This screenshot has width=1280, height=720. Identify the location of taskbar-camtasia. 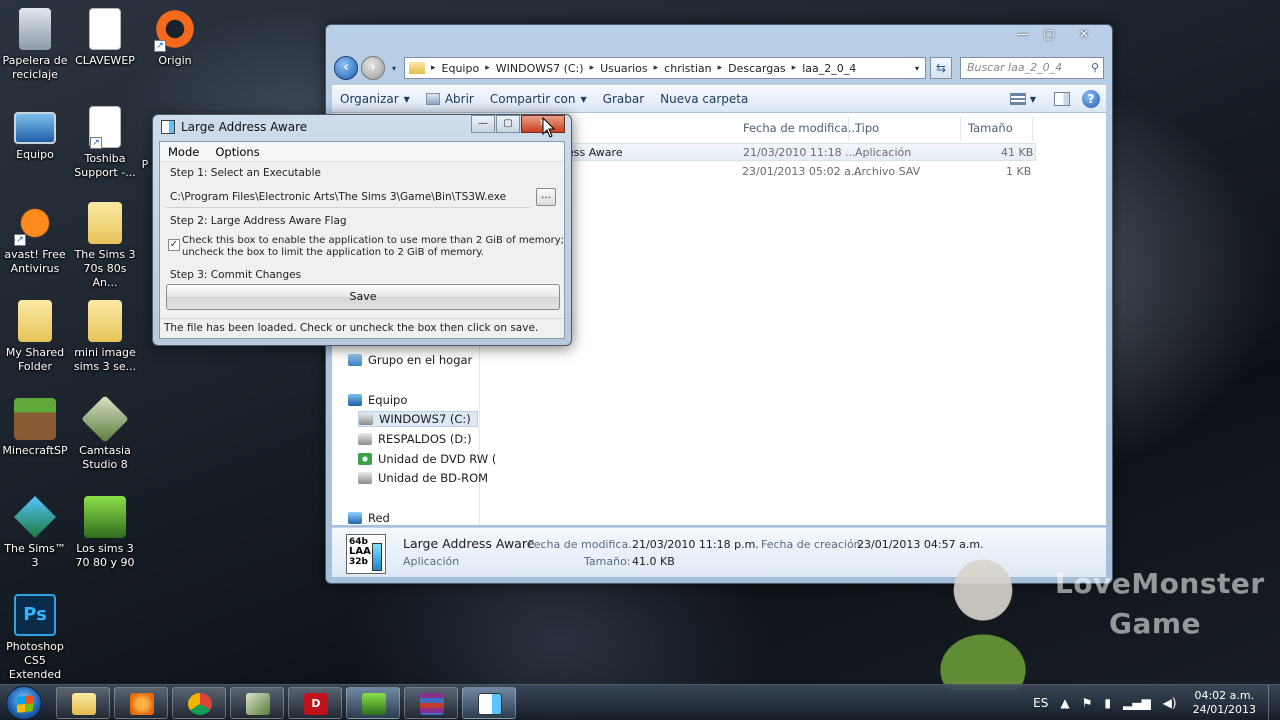
(257, 703).